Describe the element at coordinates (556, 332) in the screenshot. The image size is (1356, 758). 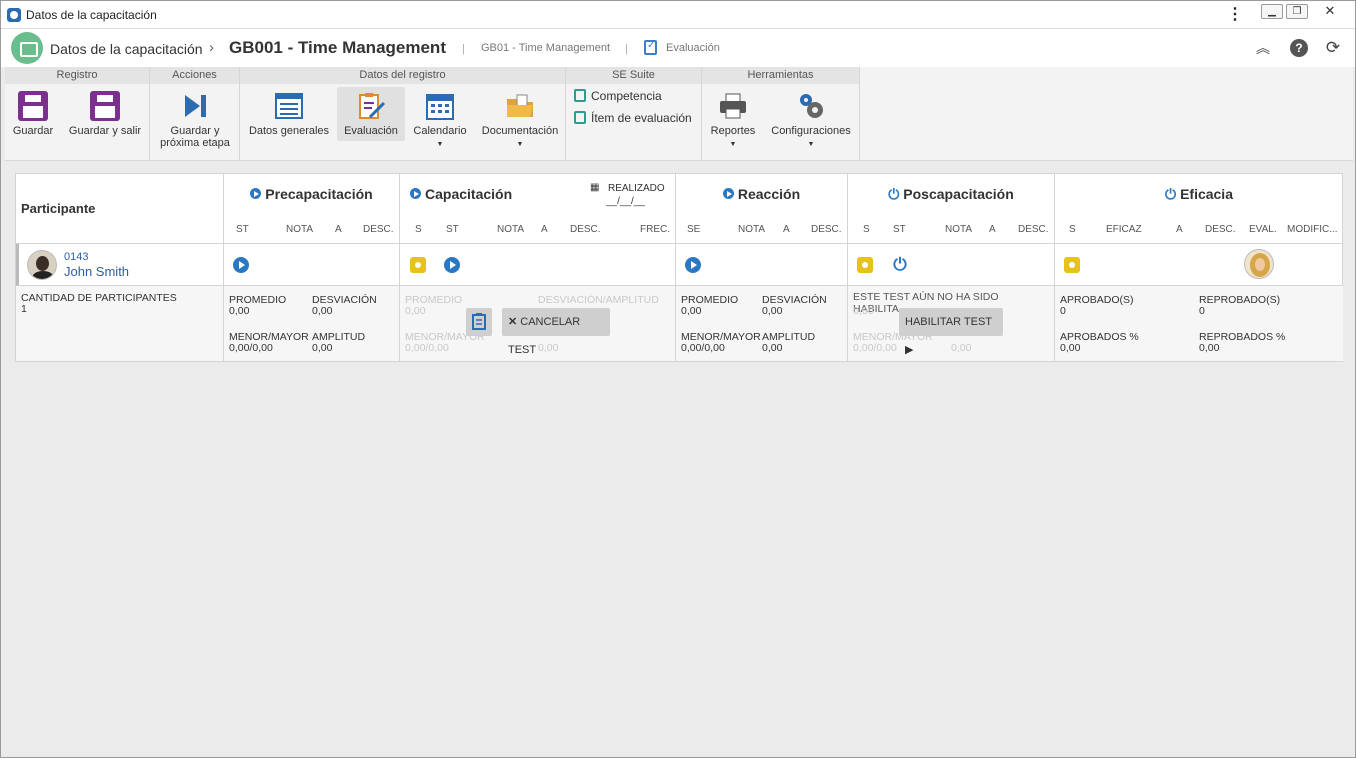
I see `cancel-test-button: ✕ CANCELAR TEST` at that location.